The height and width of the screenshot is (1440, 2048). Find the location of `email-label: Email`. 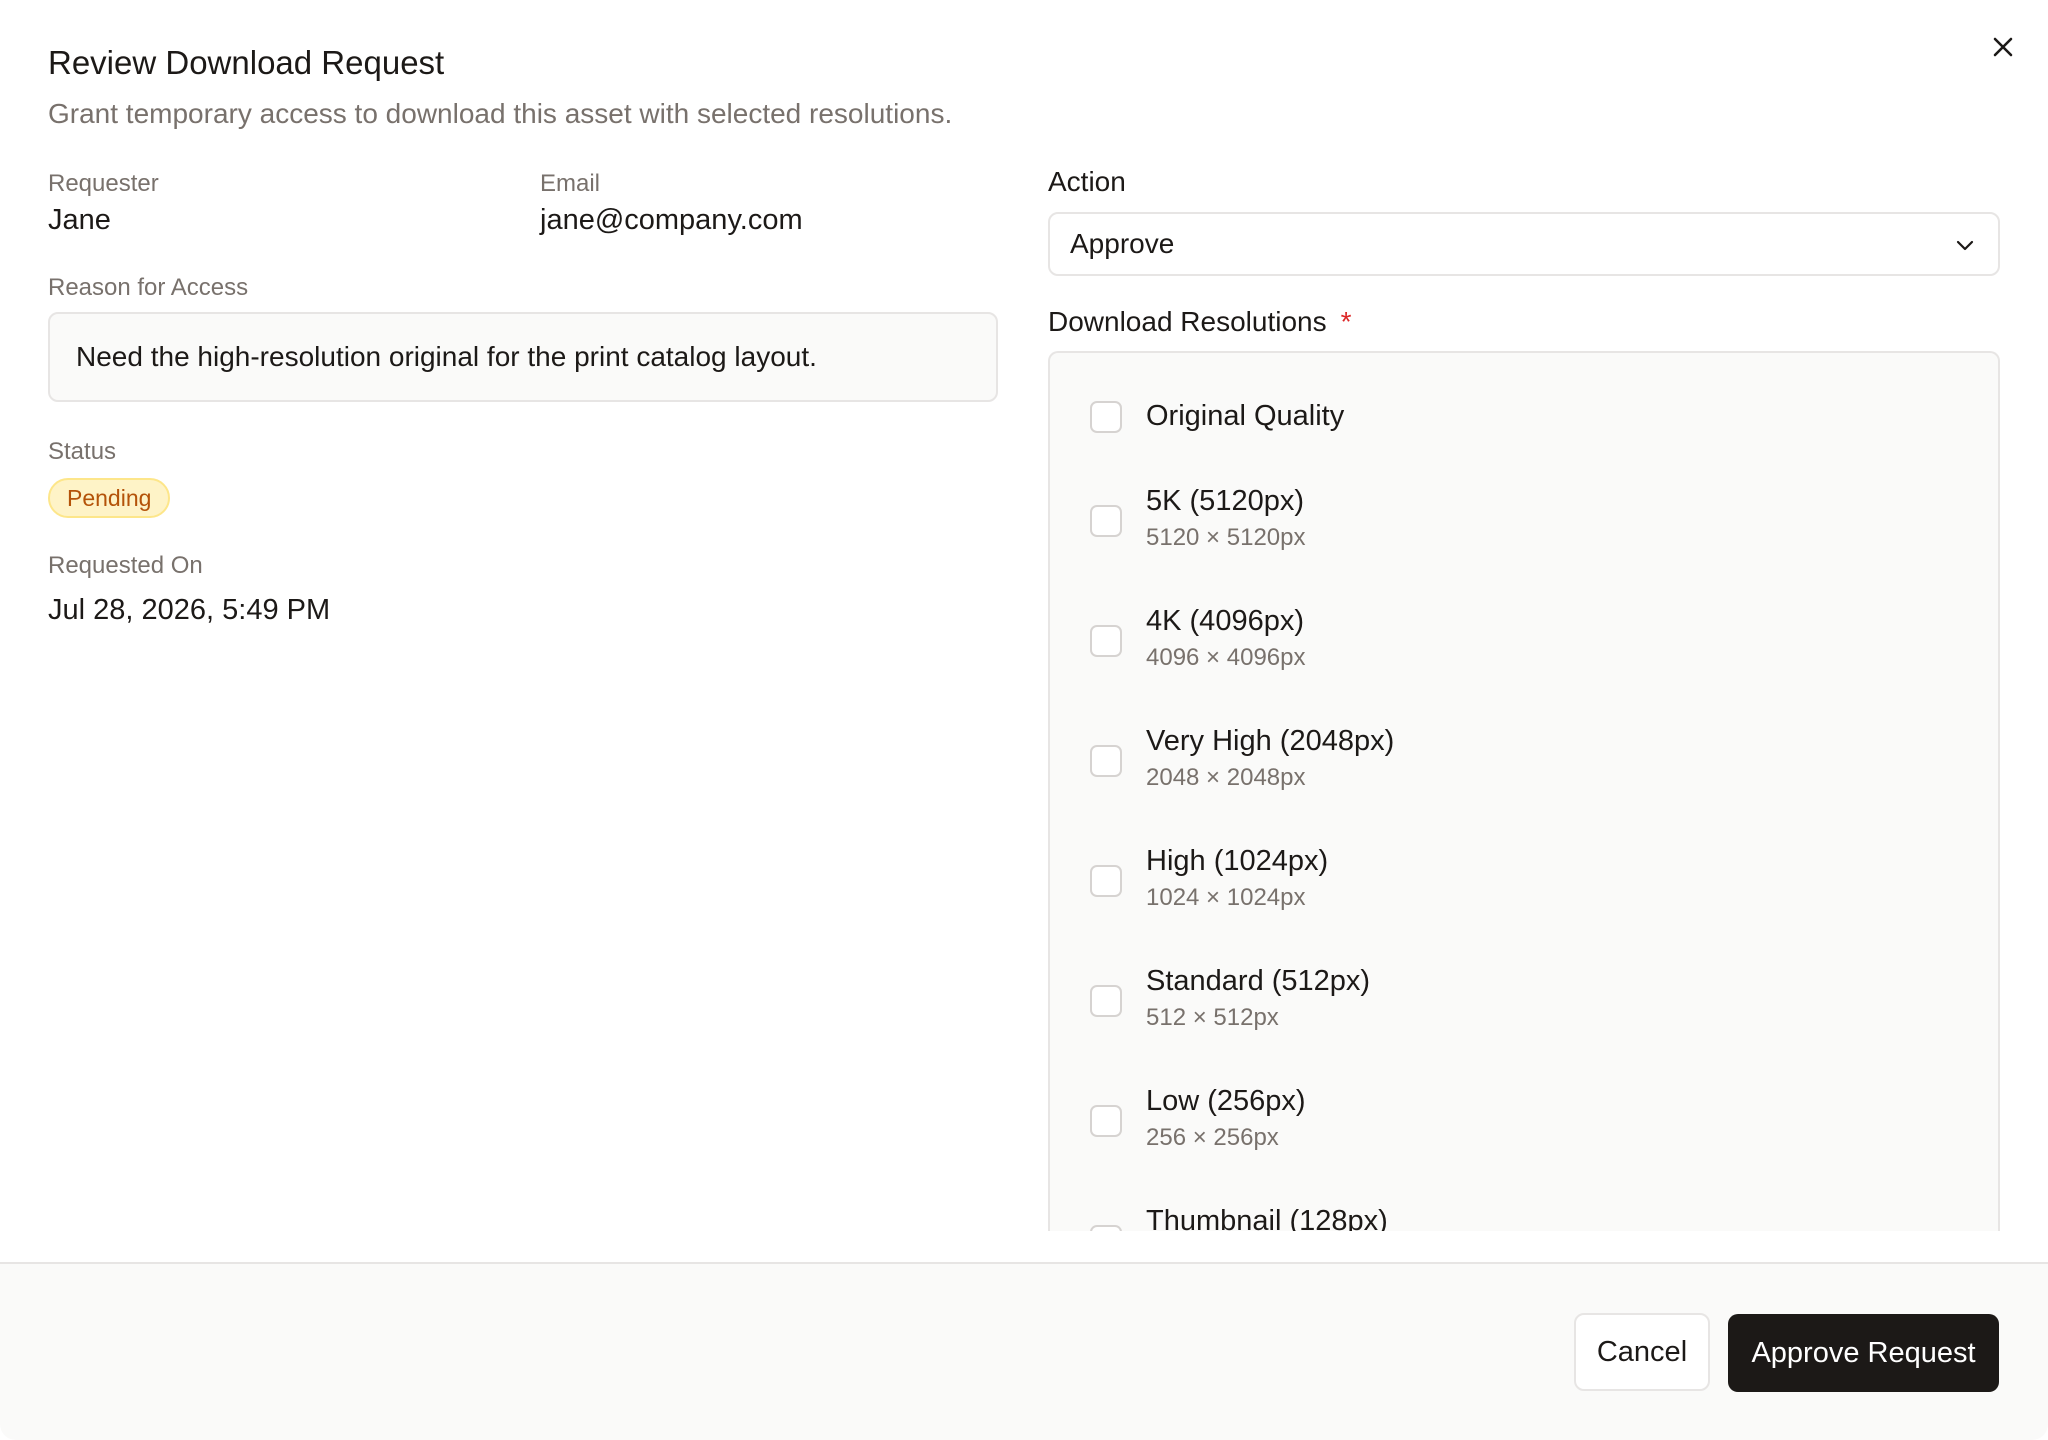

email-label: Email is located at coordinates (570, 183).